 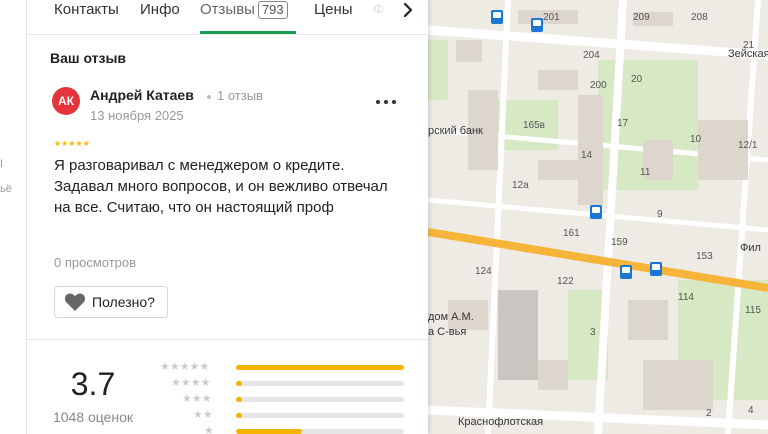 I want to click on tab-reviews-label: Отзывы, so click(x=227, y=9).